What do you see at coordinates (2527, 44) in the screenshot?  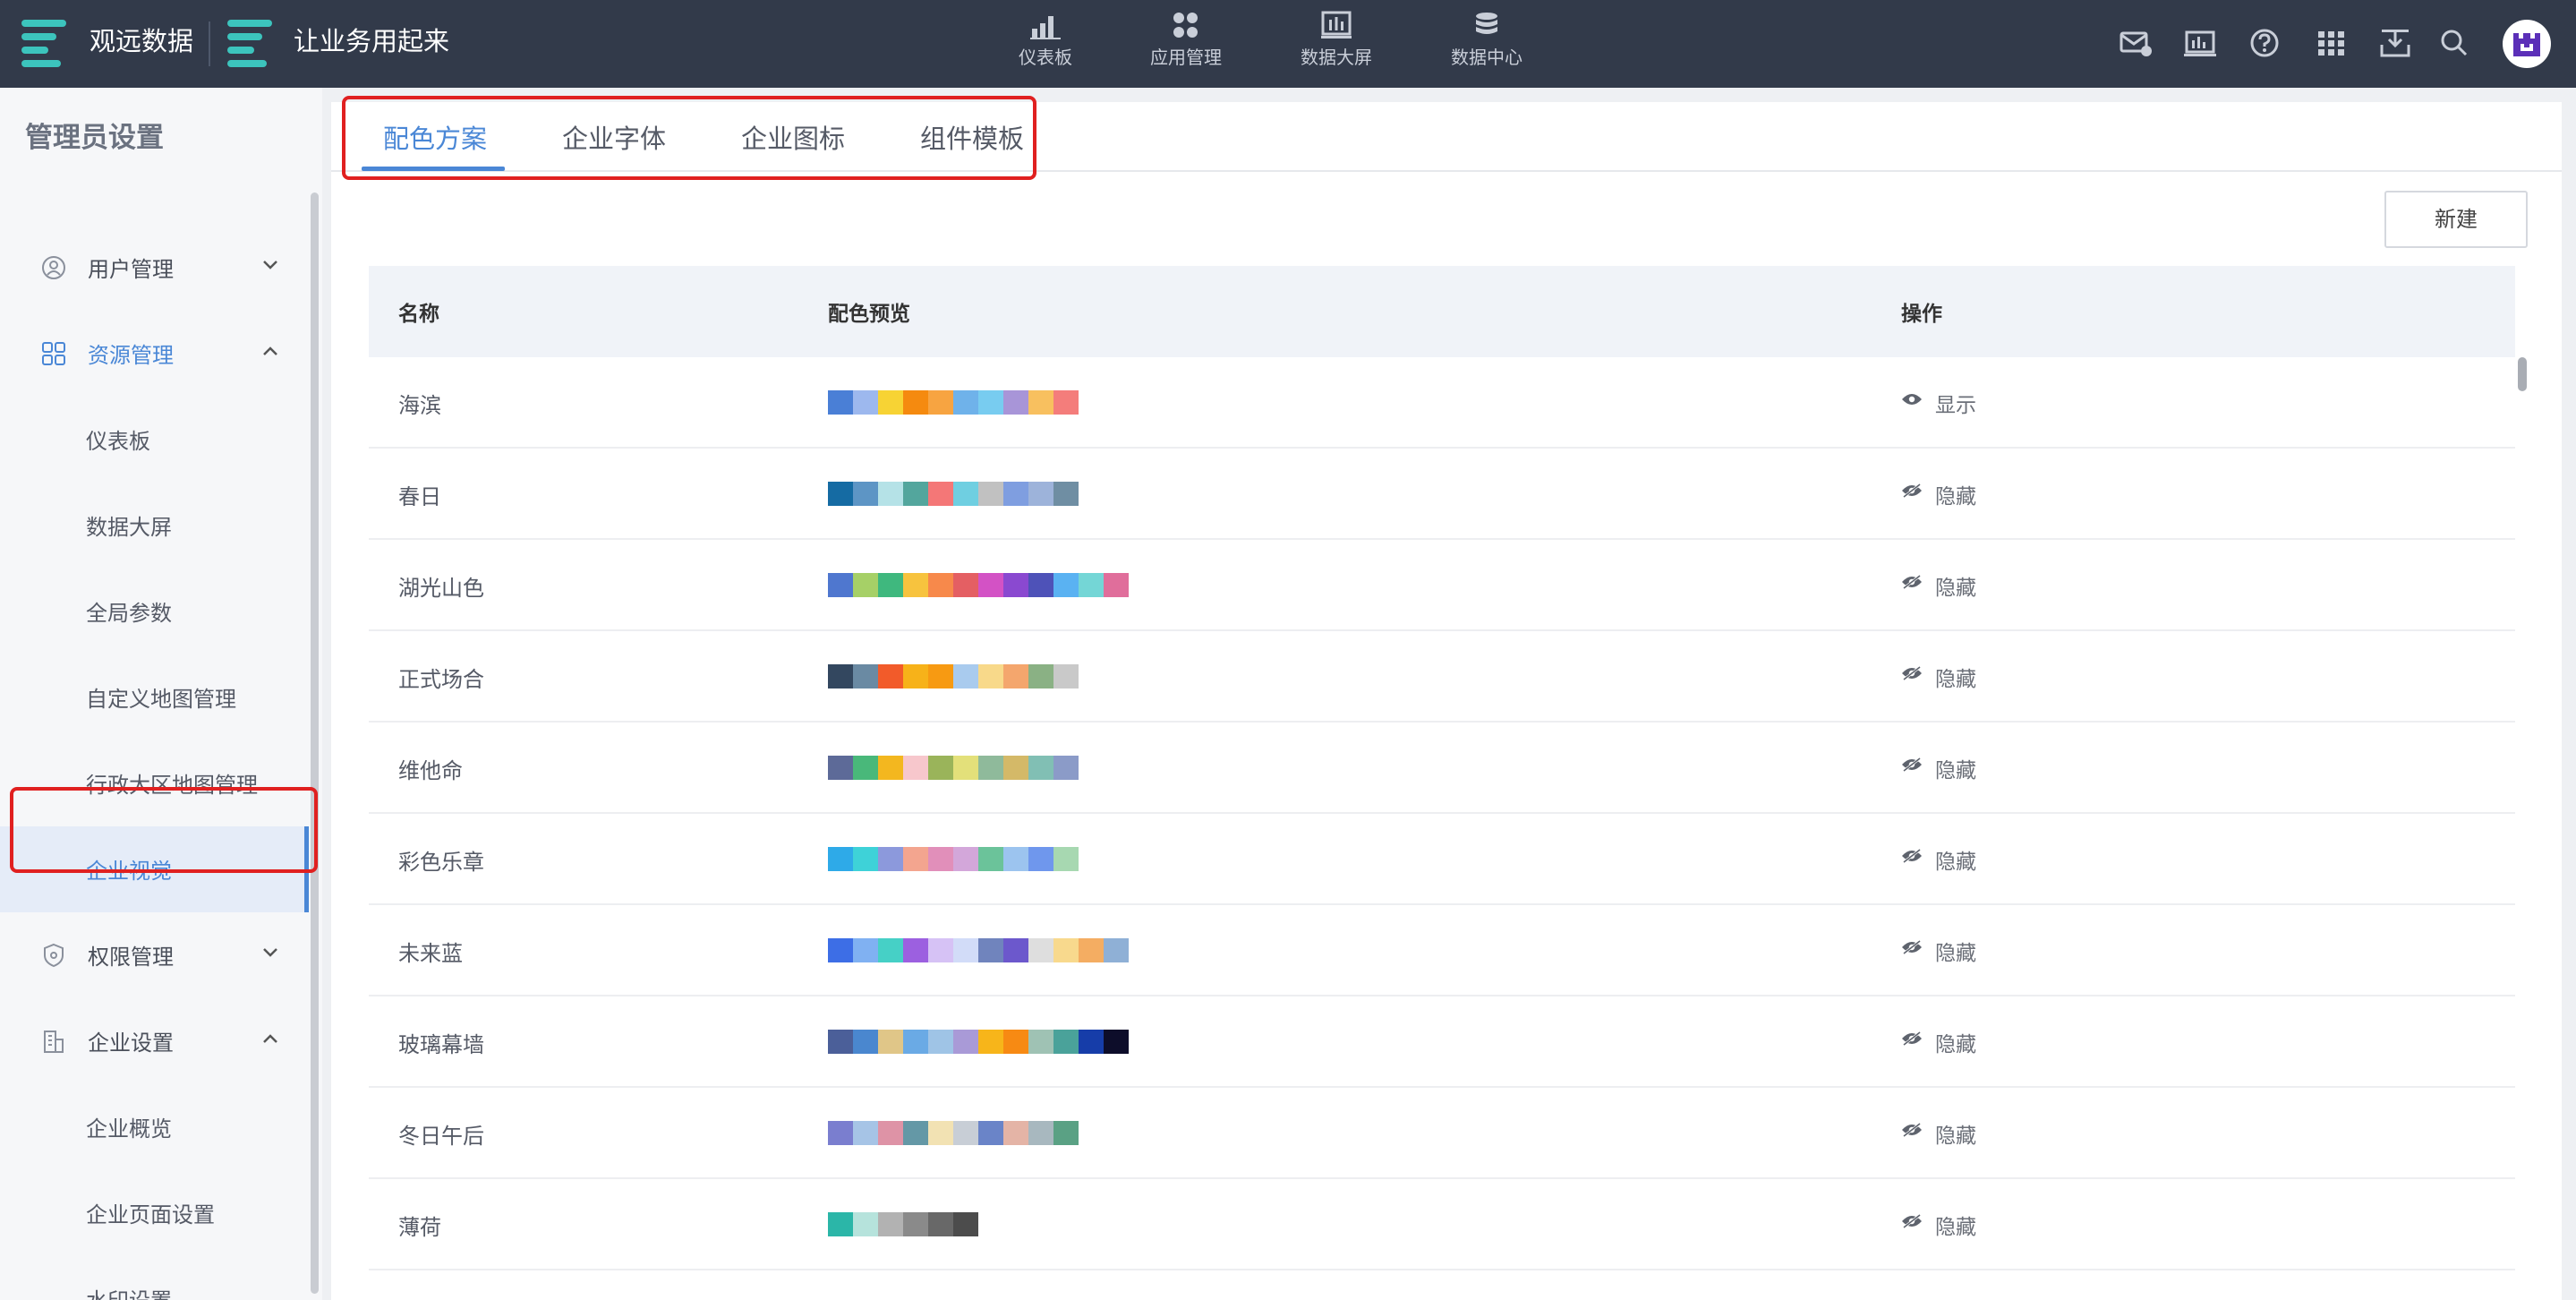 I see `avatar` at bounding box center [2527, 44].